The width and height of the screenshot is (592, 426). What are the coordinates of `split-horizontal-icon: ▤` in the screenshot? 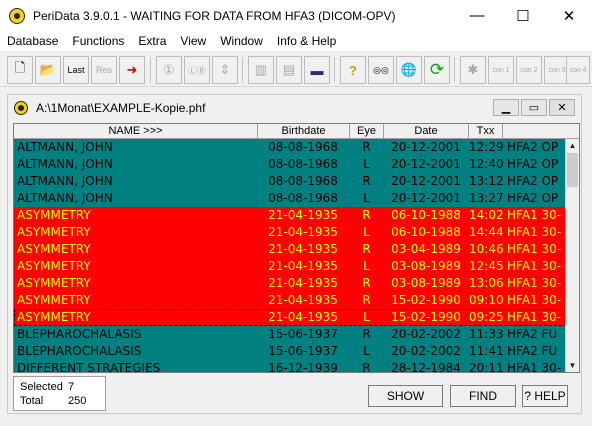 It's located at (289, 70).